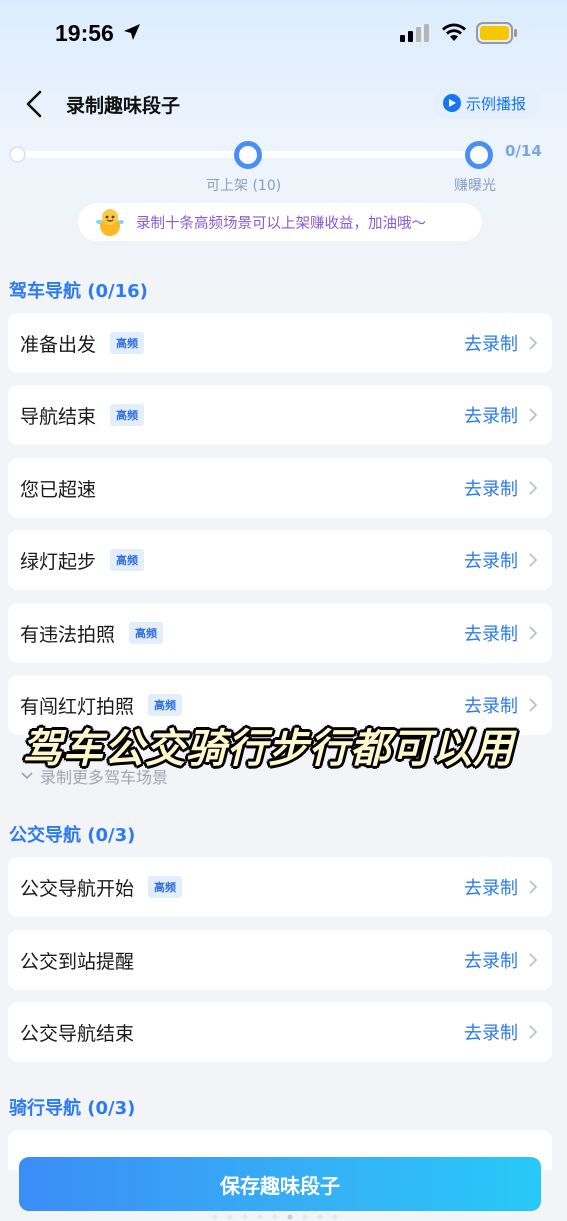  I want to click on cellular-signal-icon, so click(414, 33).